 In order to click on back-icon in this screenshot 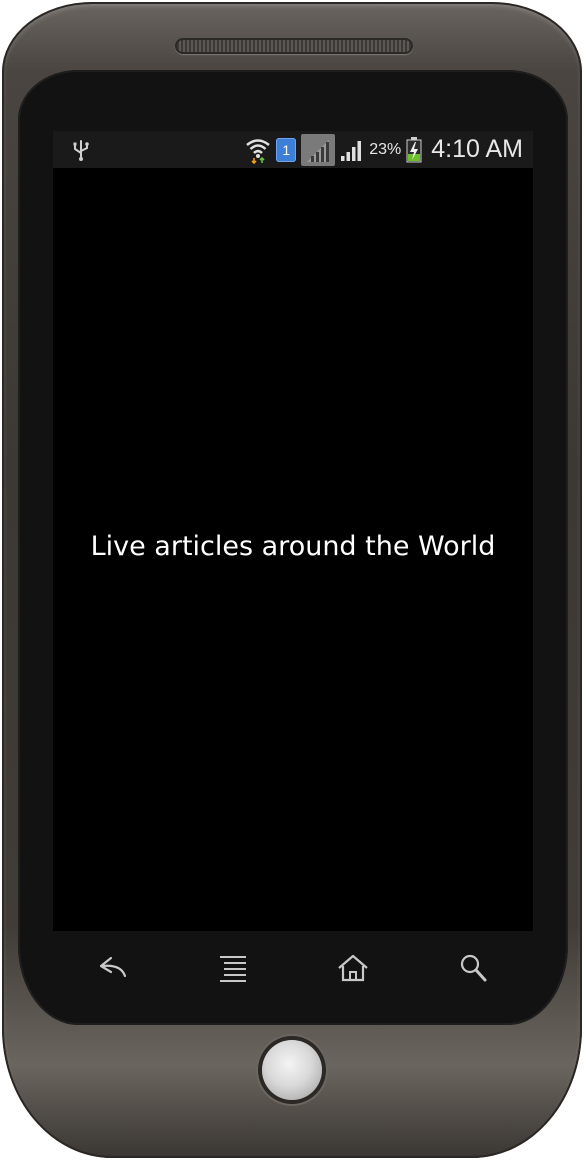, I will do `click(113, 968)`.